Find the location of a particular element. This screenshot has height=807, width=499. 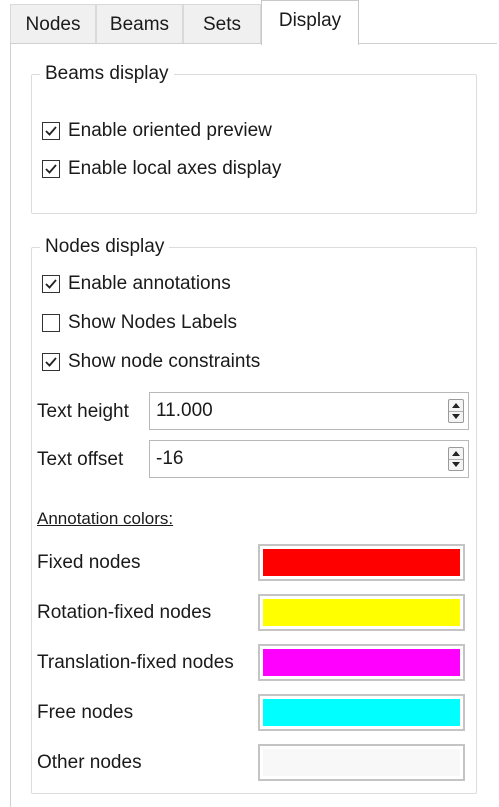

tab-label: Sets is located at coordinates (222, 24).